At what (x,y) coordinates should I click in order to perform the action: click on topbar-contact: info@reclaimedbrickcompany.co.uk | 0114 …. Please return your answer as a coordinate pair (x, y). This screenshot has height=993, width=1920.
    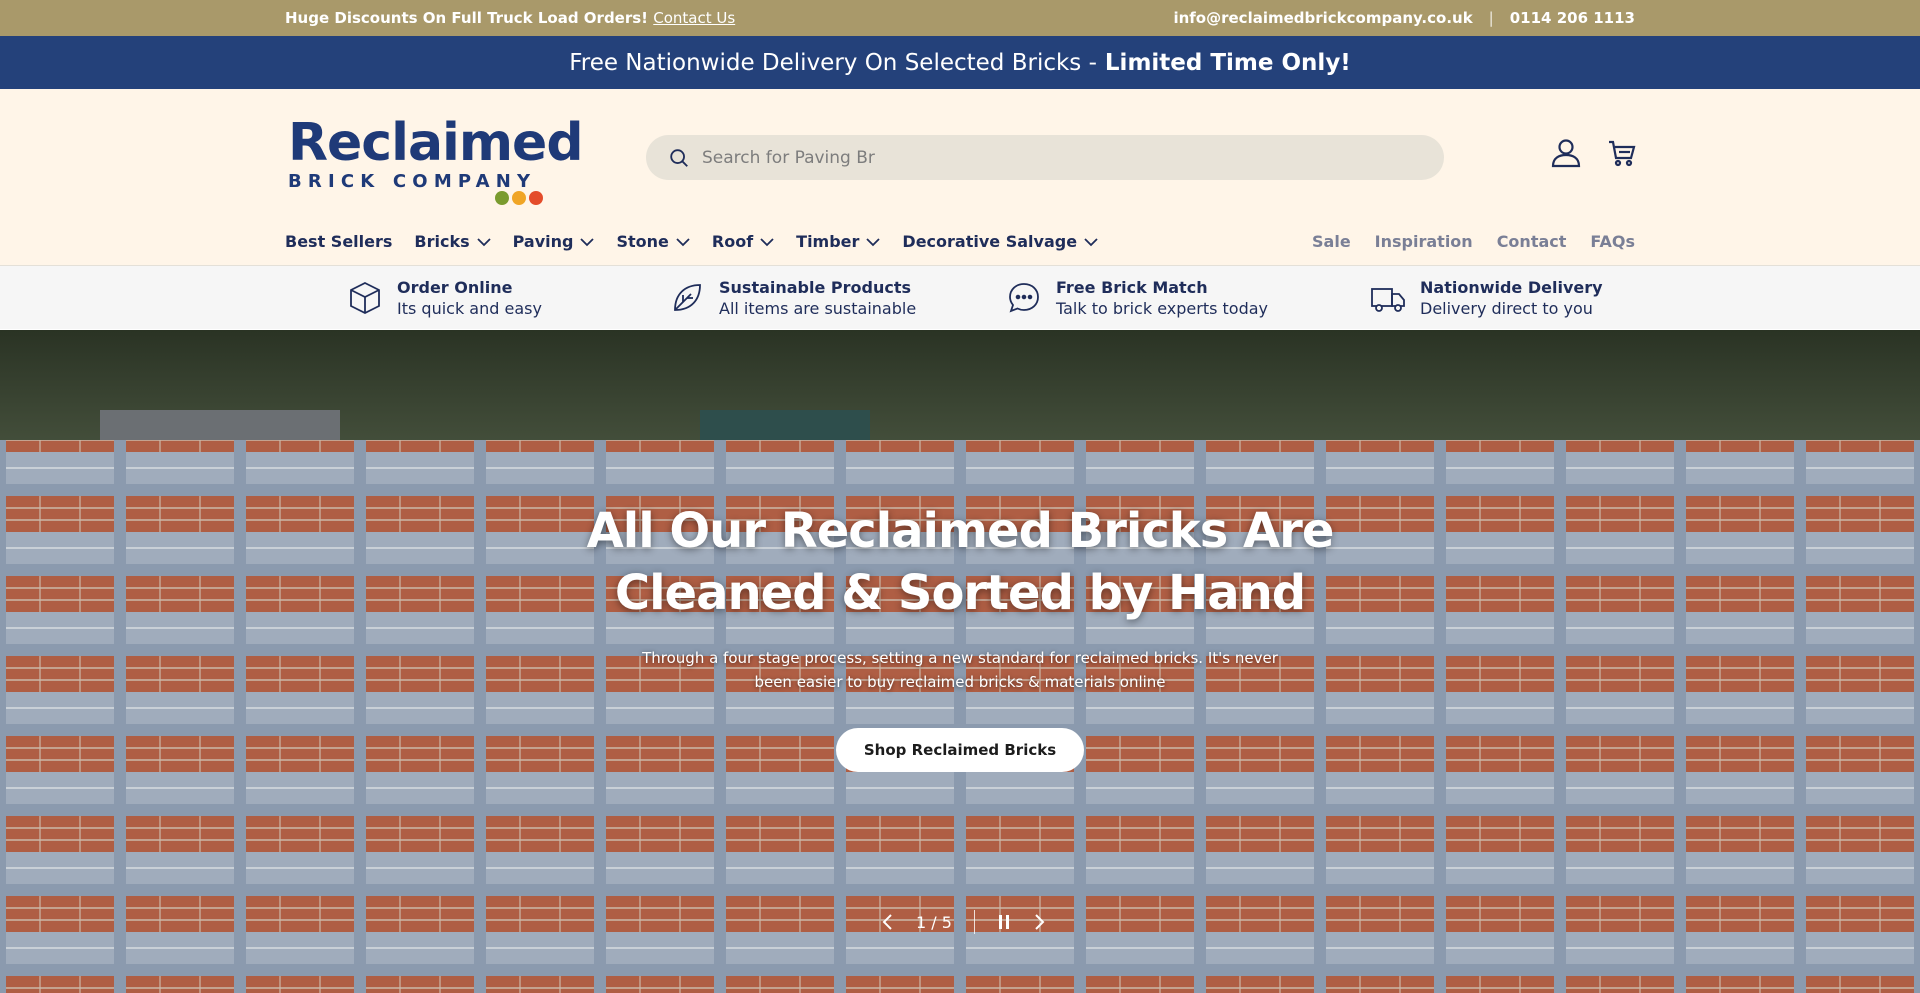
    Looking at the image, I should click on (1404, 18).